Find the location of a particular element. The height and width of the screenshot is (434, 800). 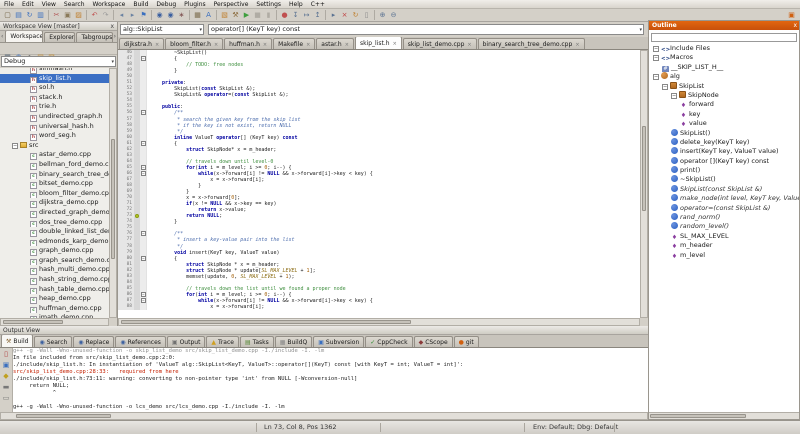

outline-item-random-level: random_level() is located at coordinates (724, 226).